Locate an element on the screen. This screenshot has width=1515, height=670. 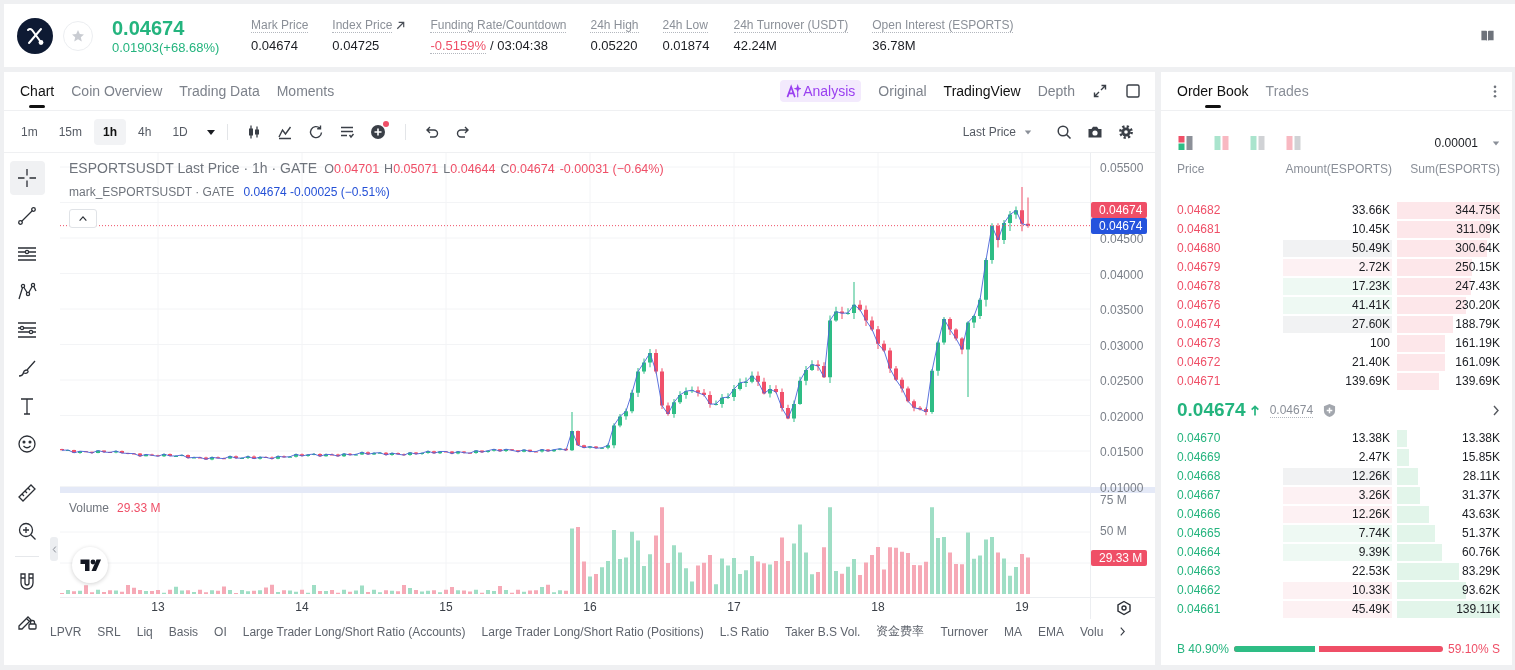
indicator-link: SRL is located at coordinates (109, 631).